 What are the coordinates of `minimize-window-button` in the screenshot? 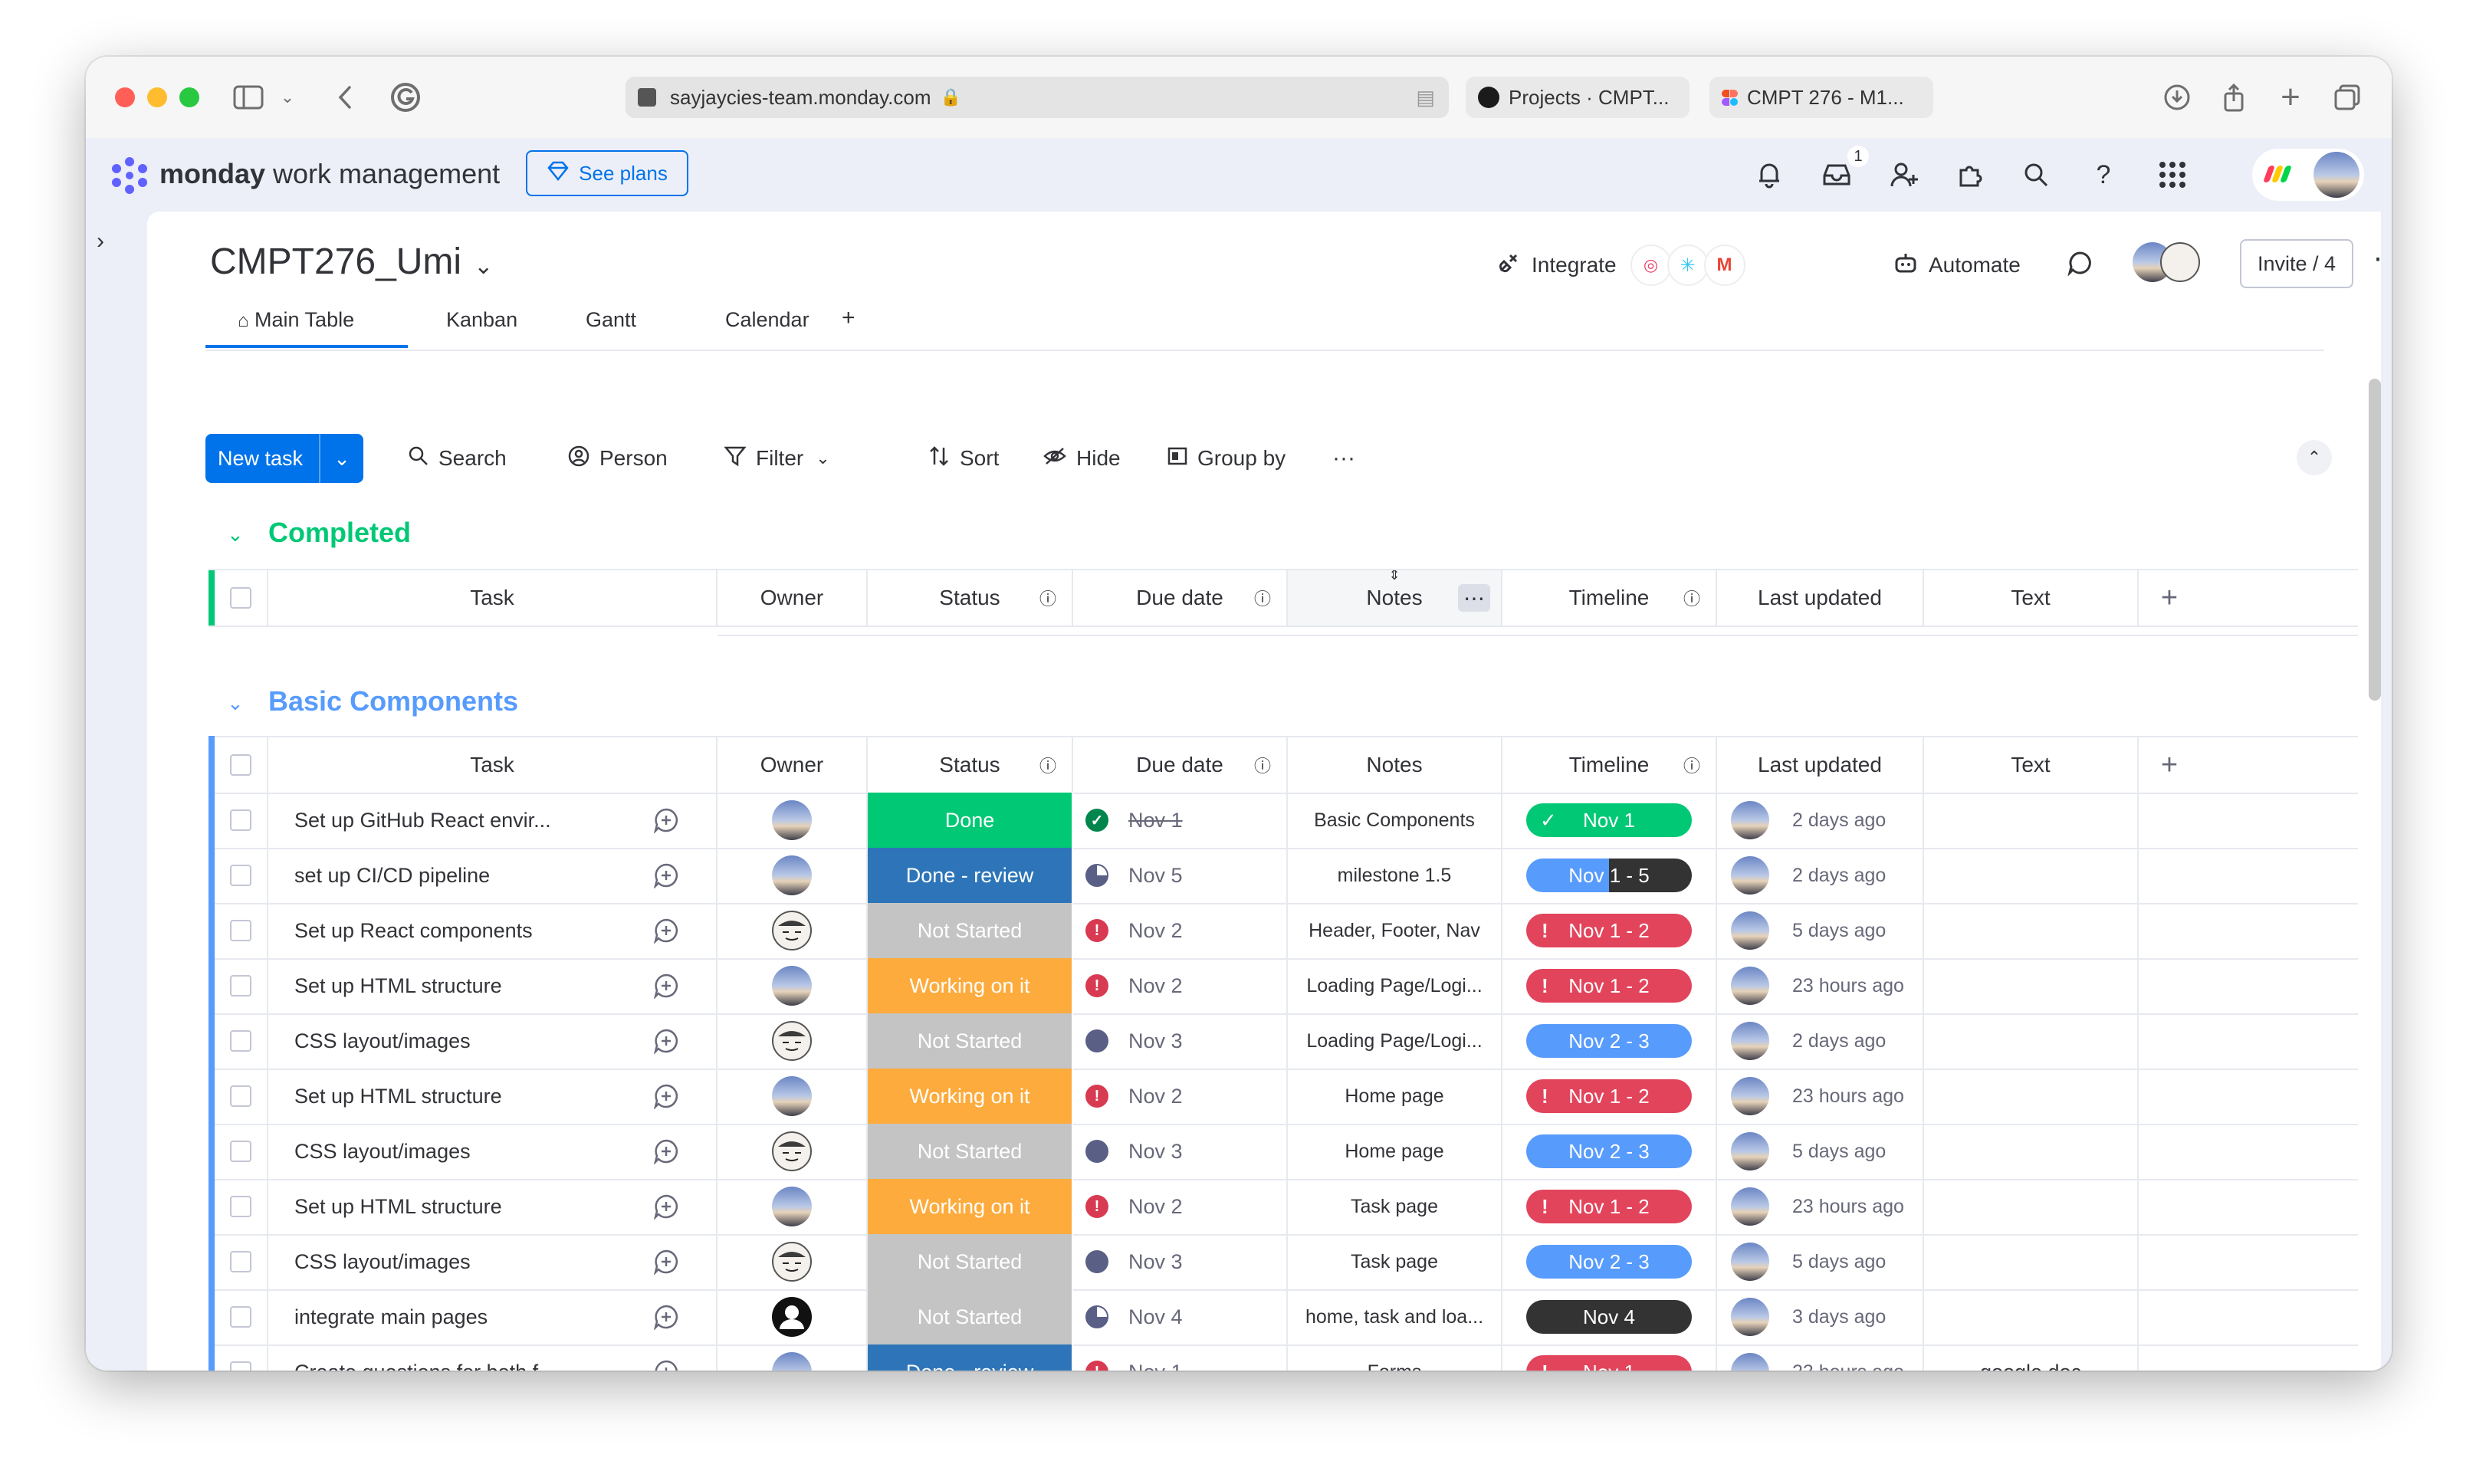 It's located at (157, 97).